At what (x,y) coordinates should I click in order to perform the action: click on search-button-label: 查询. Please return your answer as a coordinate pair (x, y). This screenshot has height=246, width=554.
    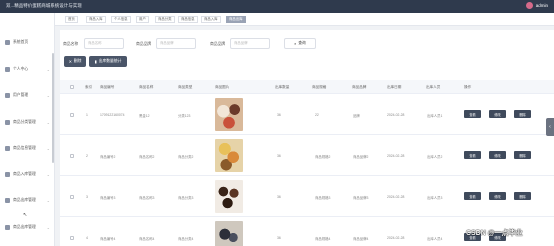
    Looking at the image, I should click on (302, 43).